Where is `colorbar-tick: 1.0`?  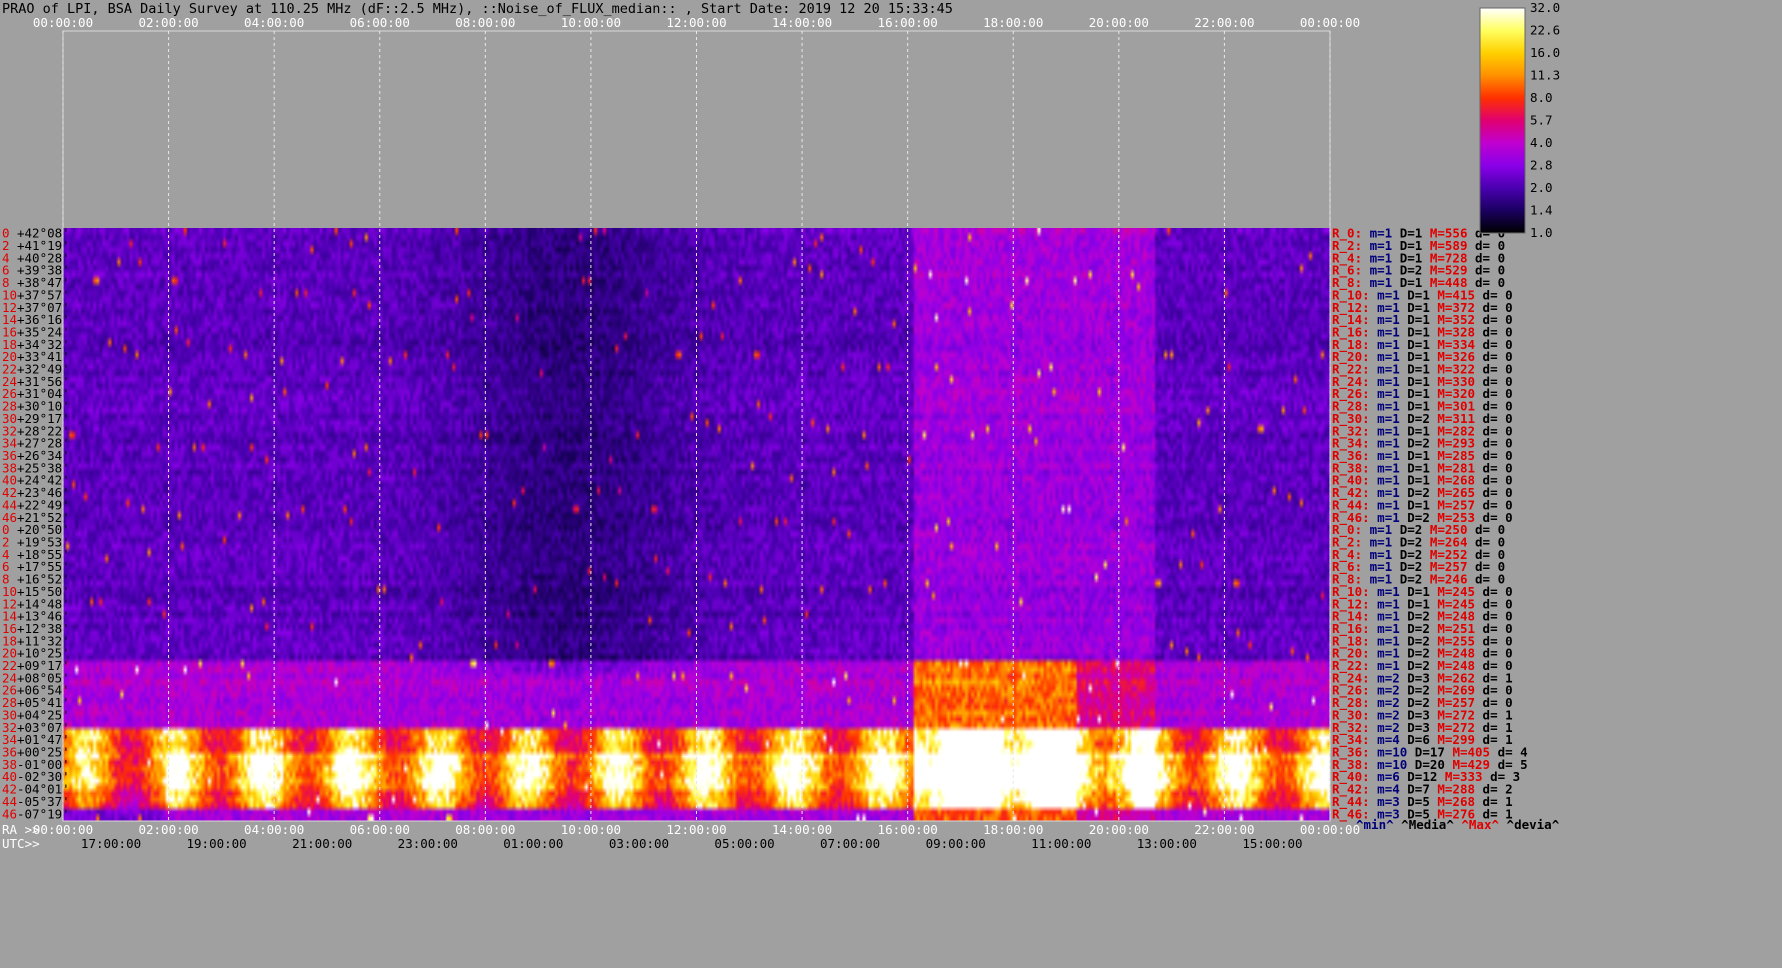 colorbar-tick: 1.0 is located at coordinates (1541, 232).